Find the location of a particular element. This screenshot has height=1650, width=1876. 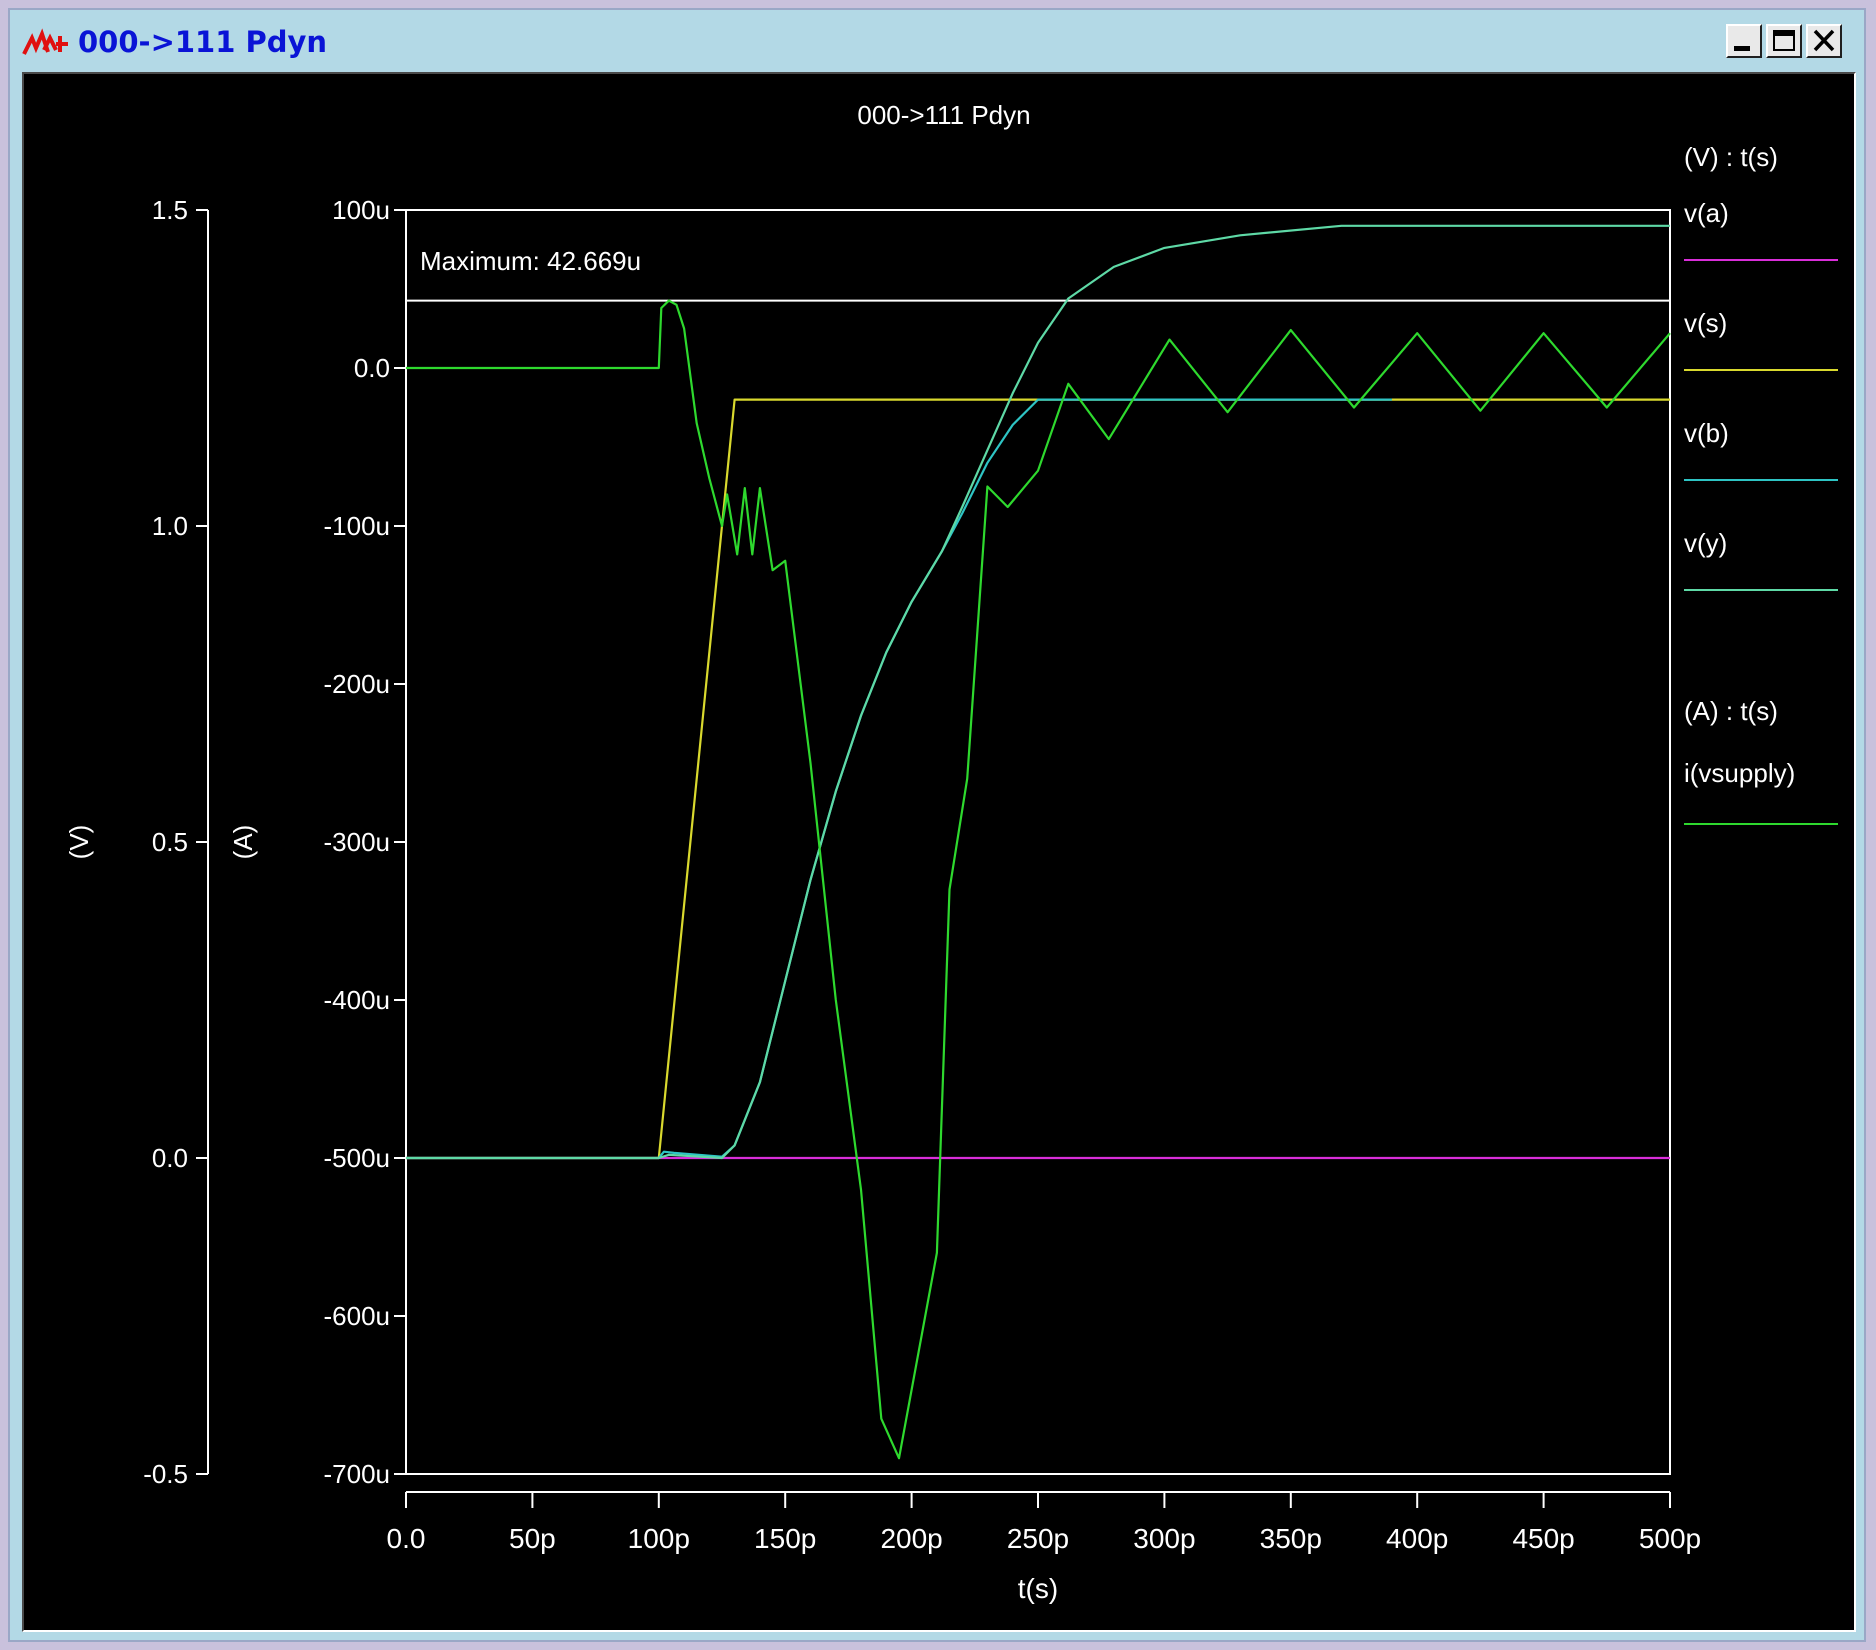

x-tick-label: 400p is located at coordinates (1417, 1538).